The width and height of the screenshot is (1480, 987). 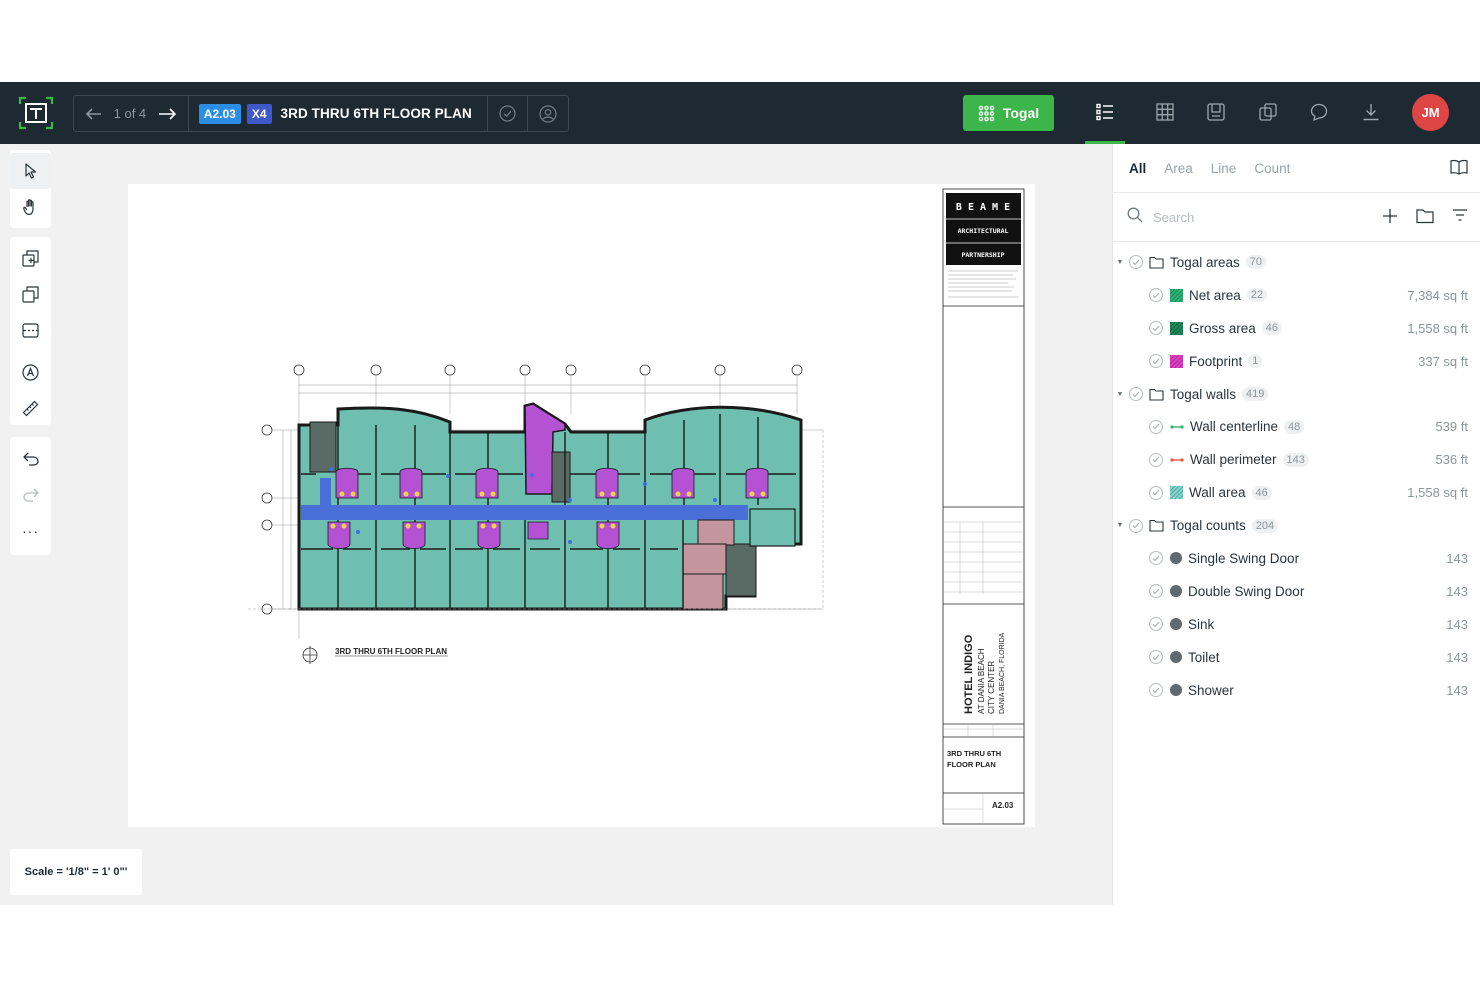 I want to click on scale-indicator: Scale = '1/8" = 1' 0"', so click(x=76, y=872).